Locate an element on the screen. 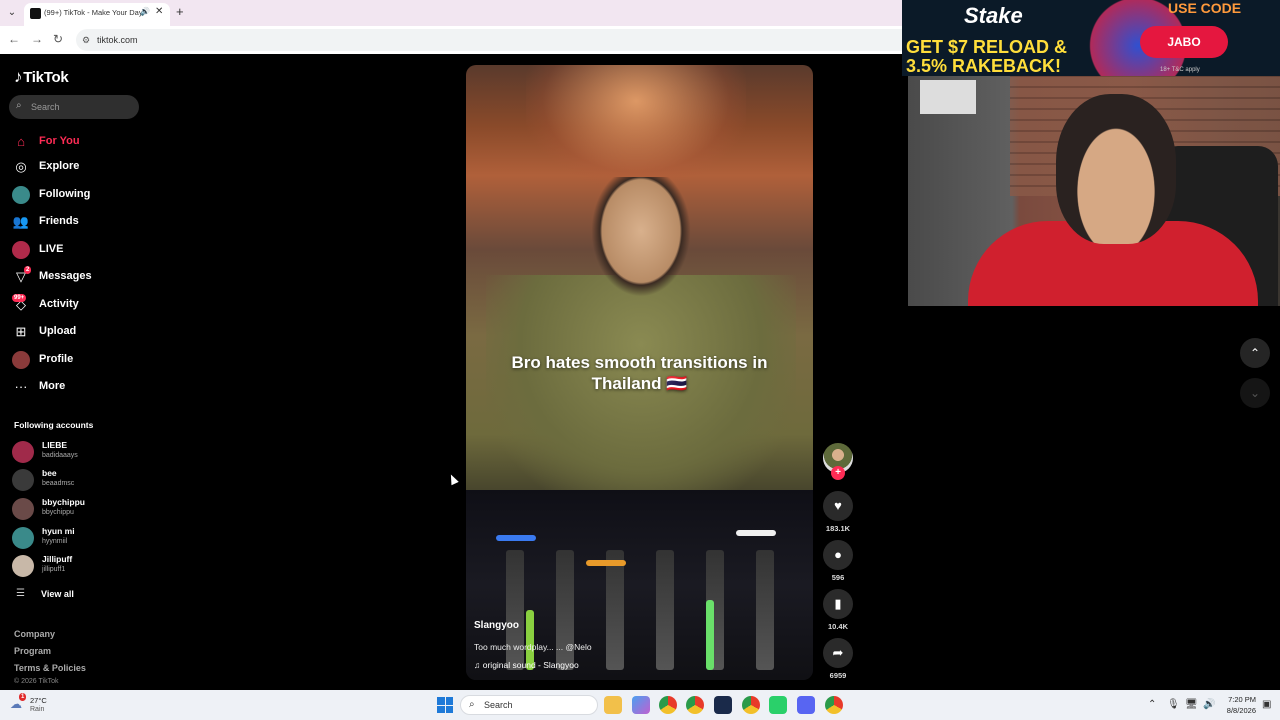 This screenshot has width=1280, height=720. following-account: bee beaadmsc is located at coordinates (77, 480).